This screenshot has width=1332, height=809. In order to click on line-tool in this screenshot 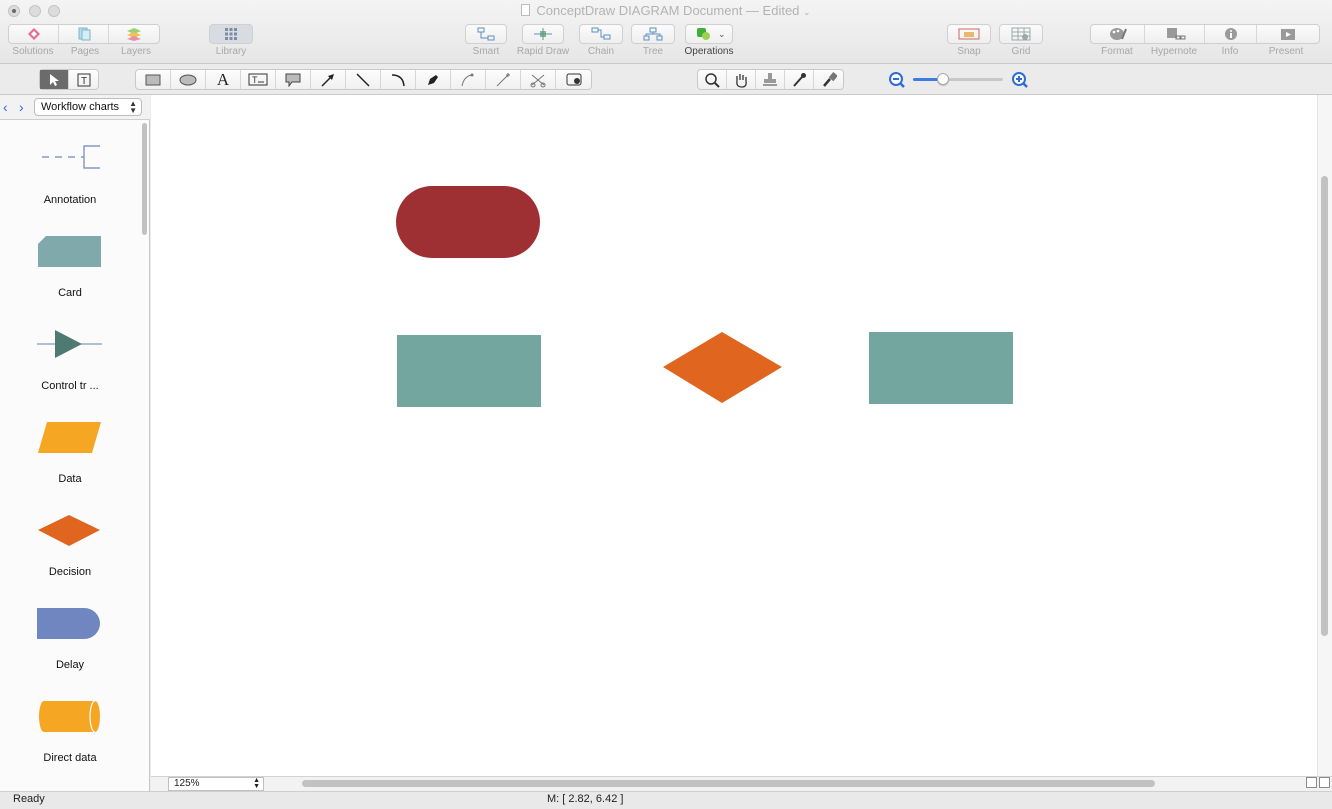, I will do `click(363, 79)`.